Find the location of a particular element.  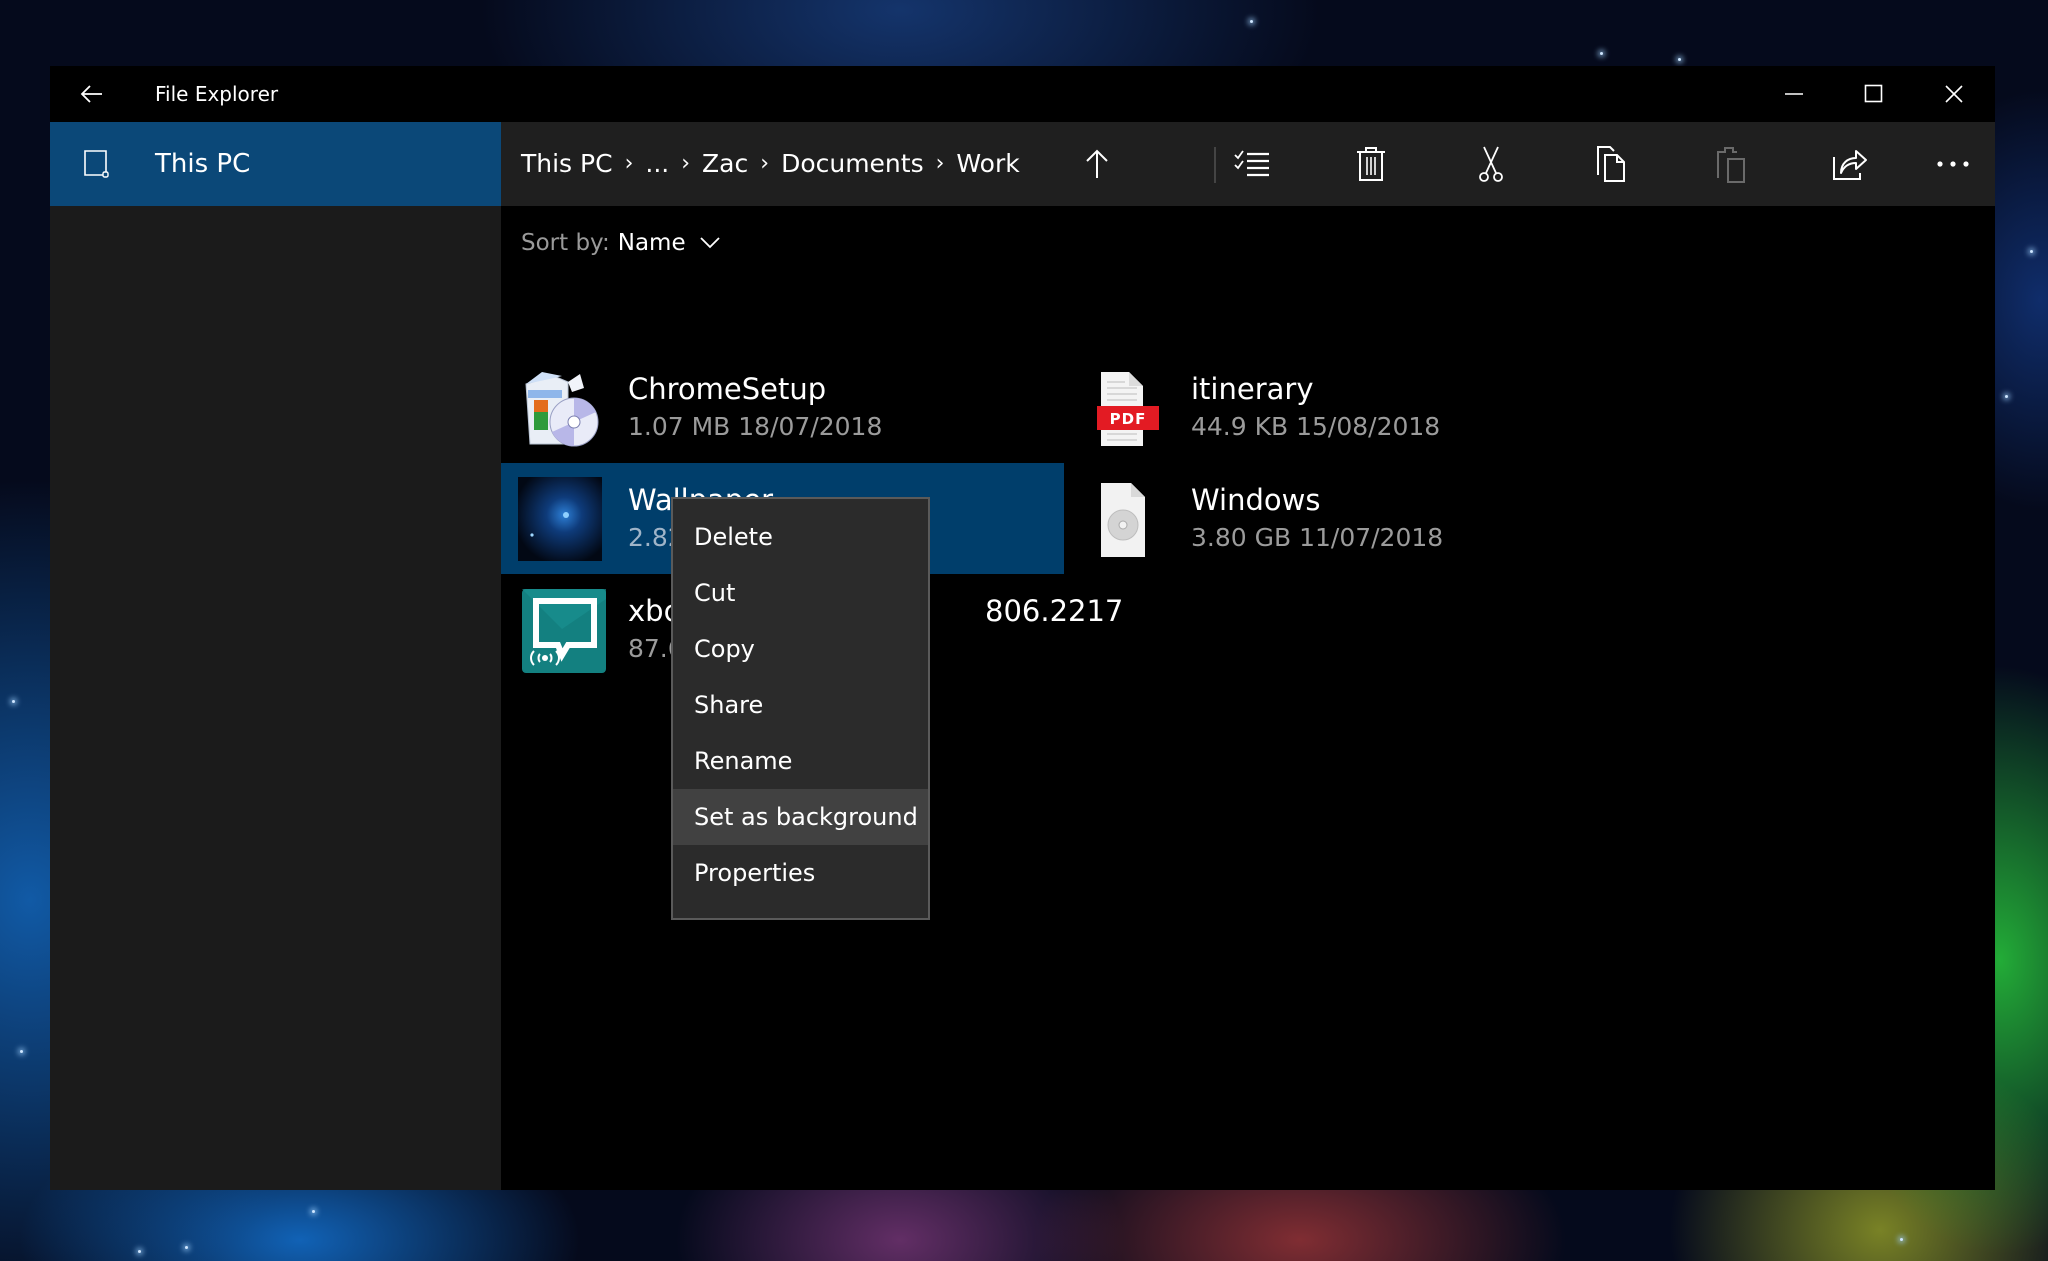

back-arrow-icon is located at coordinates (91, 94).